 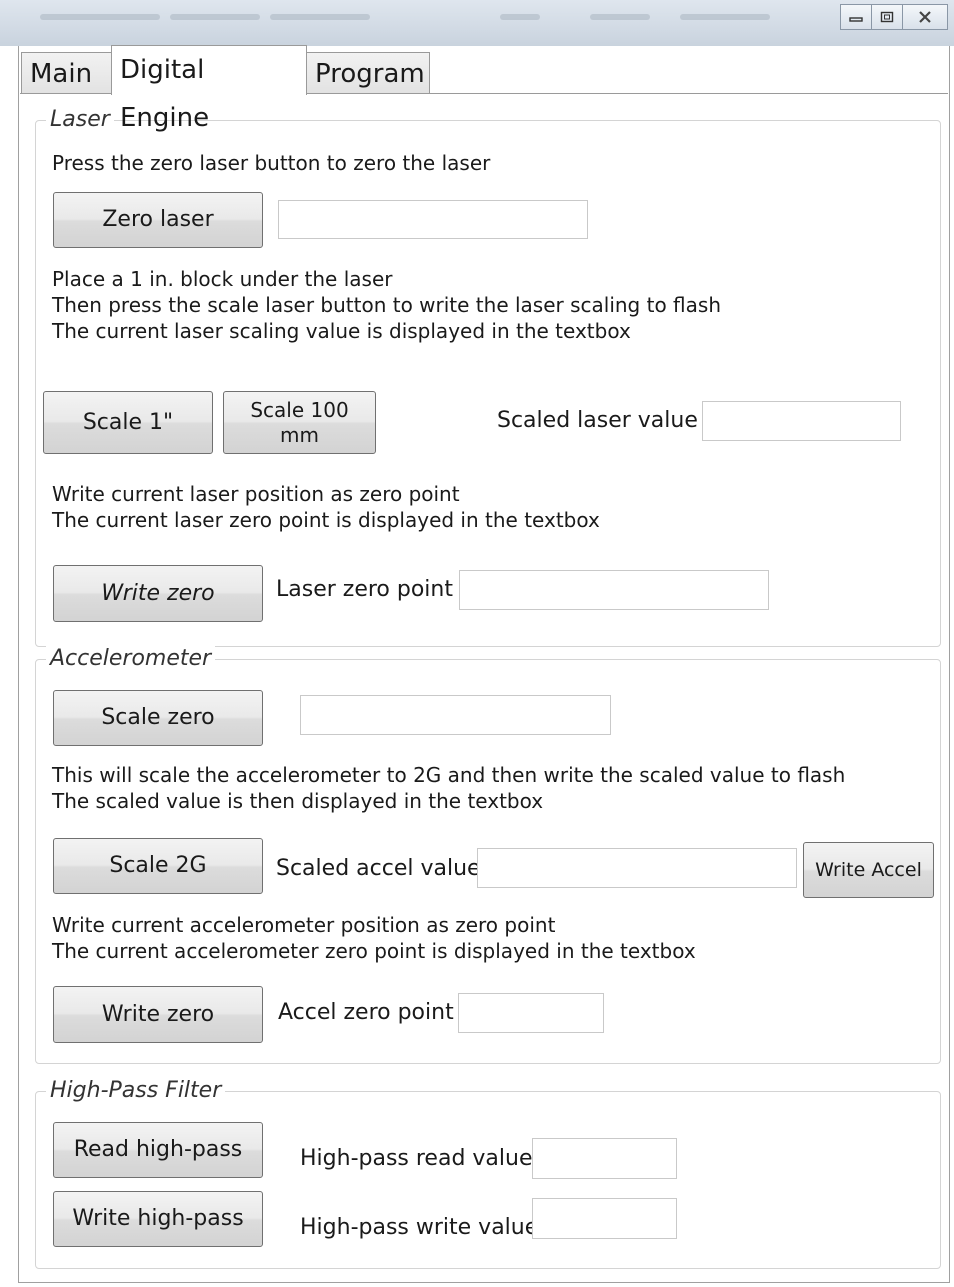 I want to click on accel-write-zero-button: Write zero, so click(x=158, y=1014).